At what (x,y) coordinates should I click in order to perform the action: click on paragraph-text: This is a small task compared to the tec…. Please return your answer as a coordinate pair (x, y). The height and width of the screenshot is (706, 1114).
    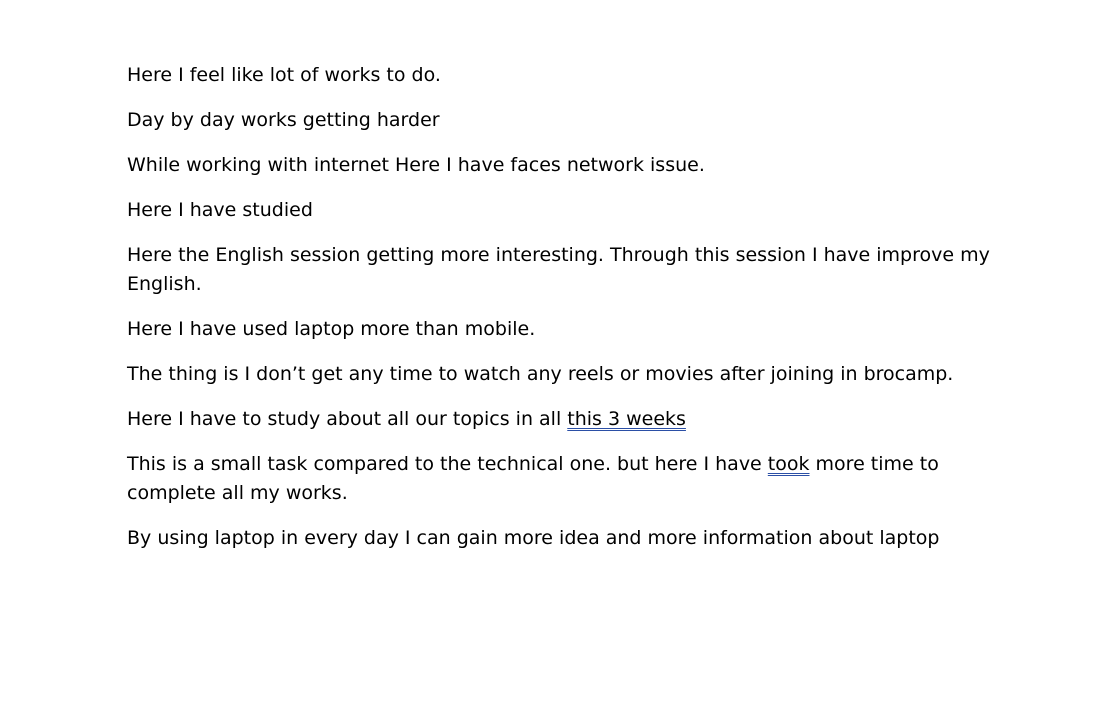
    Looking at the image, I should click on (447, 464).